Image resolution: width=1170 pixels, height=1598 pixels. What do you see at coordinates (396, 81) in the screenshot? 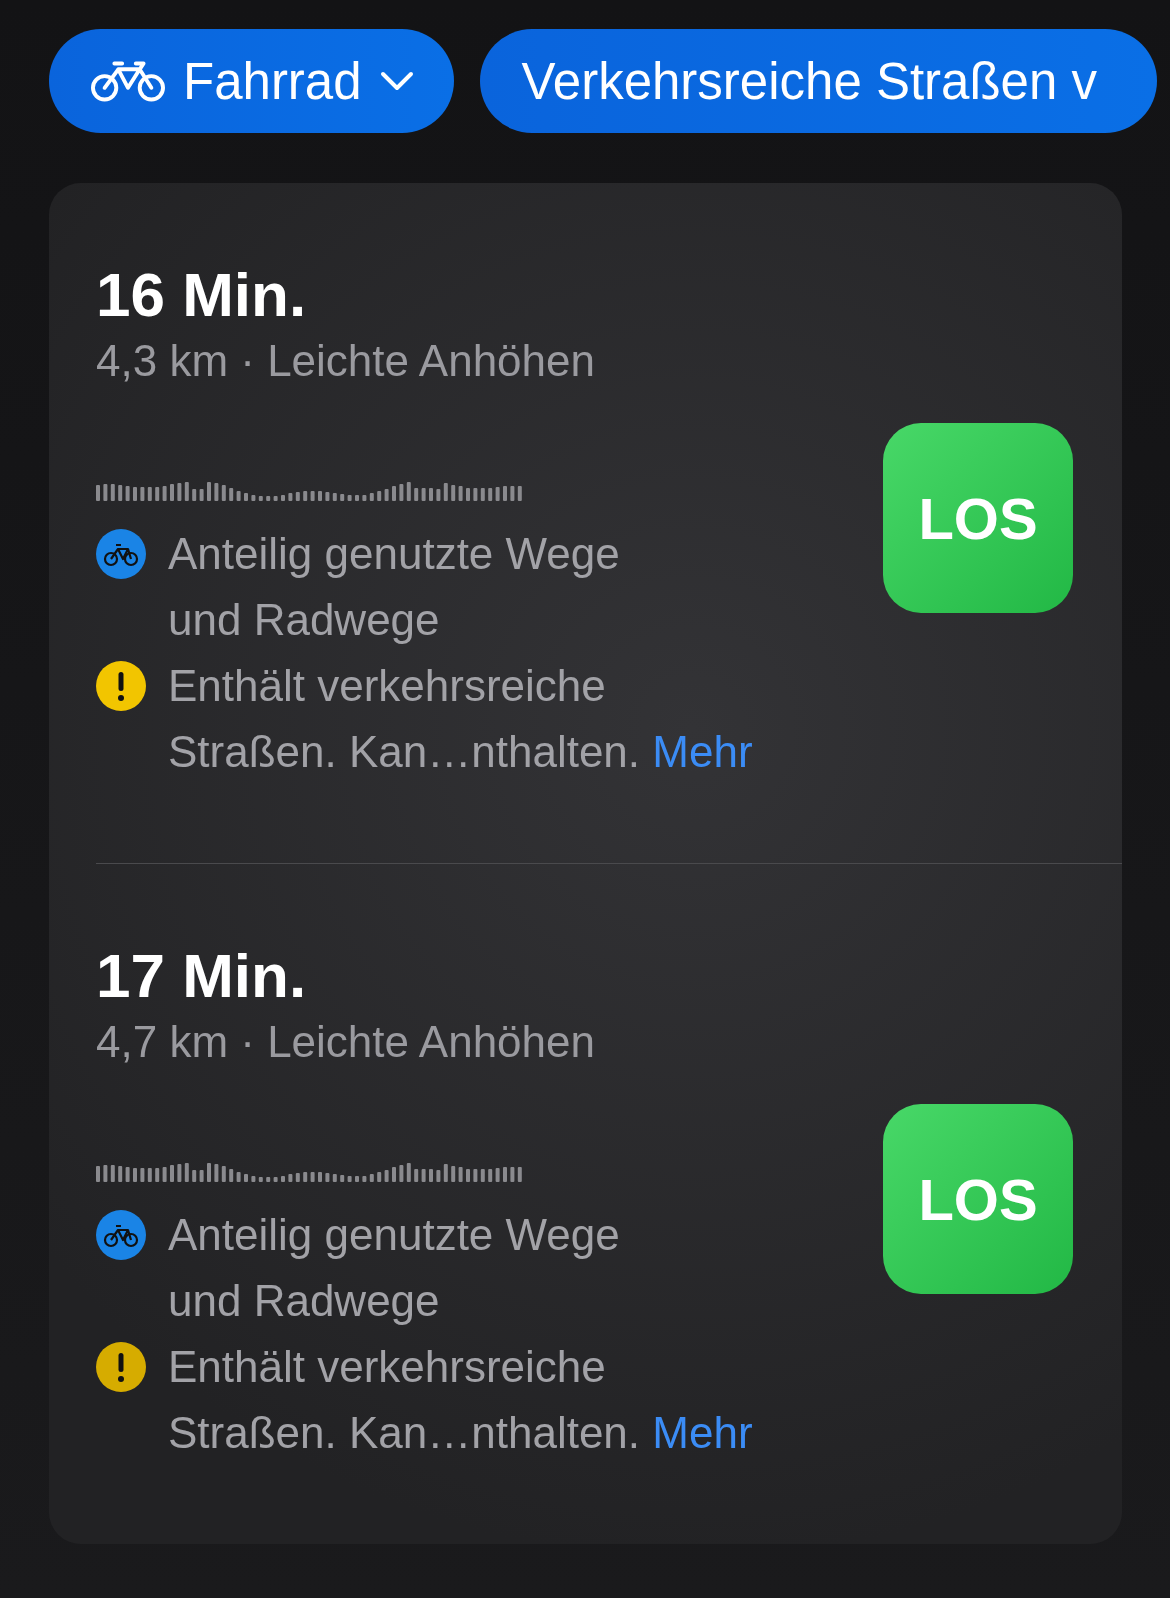
I see `chevron-down-icon` at bounding box center [396, 81].